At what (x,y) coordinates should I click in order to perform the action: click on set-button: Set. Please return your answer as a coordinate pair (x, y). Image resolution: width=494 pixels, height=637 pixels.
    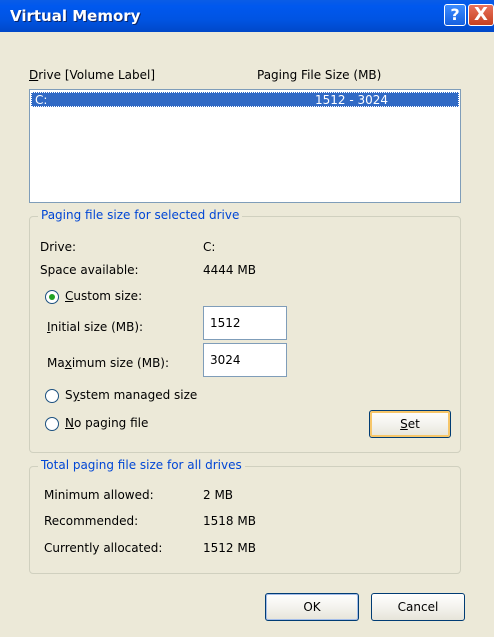
    Looking at the image, I should click on (410, 424).